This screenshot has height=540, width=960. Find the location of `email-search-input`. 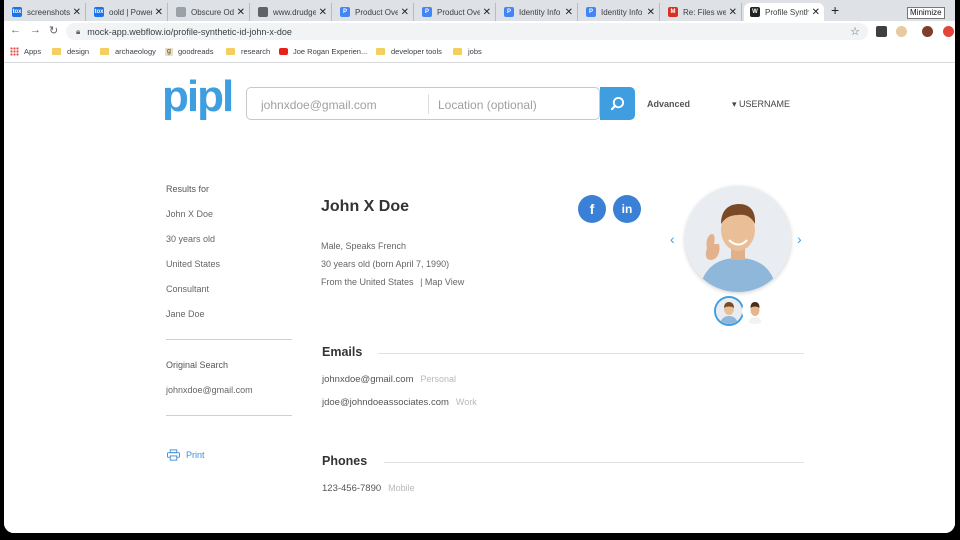

email-search-input is located at coordinates (343, 104).